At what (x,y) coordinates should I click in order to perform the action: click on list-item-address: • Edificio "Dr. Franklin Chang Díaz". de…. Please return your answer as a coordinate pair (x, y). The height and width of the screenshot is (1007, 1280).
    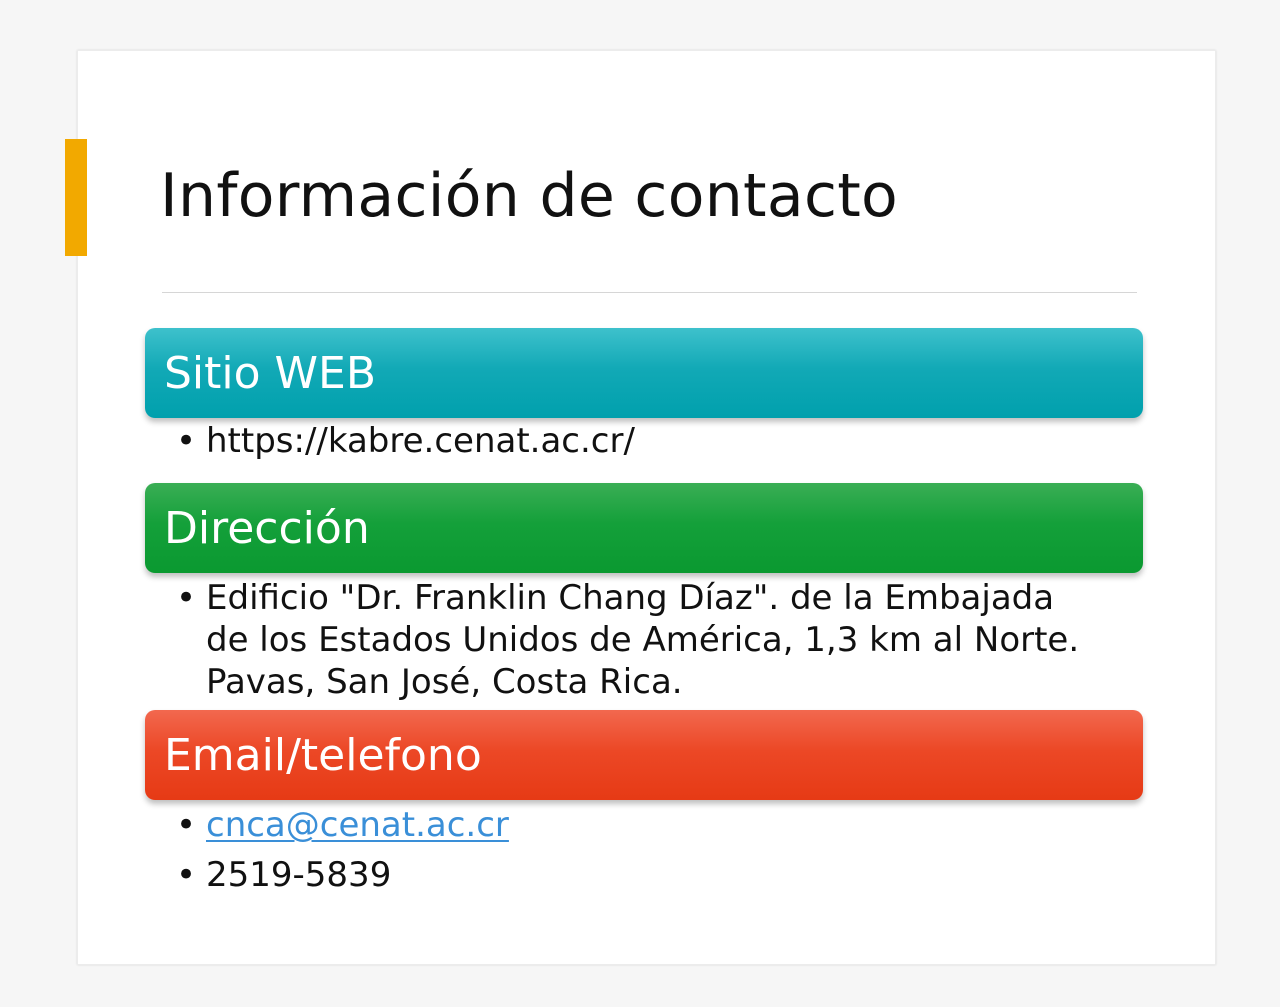
    Looking at the image, I should click on (641, 640).